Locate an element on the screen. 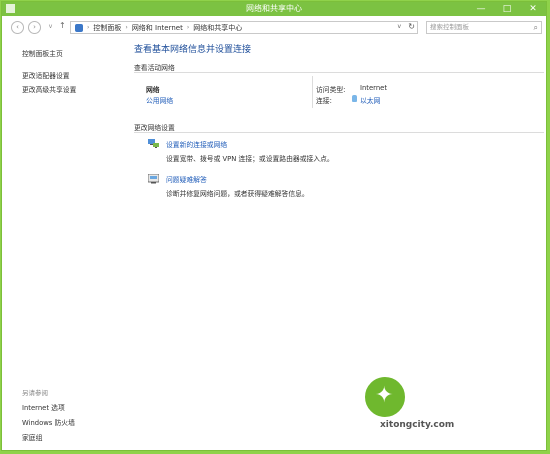 The width and height of the screenshot is (550, 454). active-networks-label: 查看活动网络 is located at coordinates (154, 68).